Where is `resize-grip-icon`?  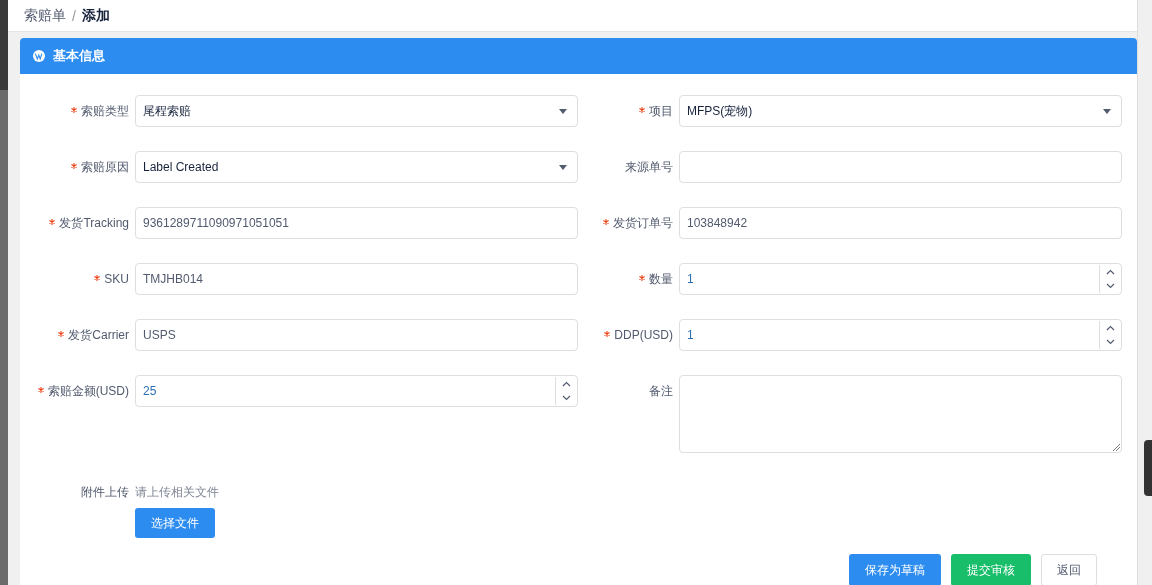
resize-grip-icon is located at coordinates (1116, 447).